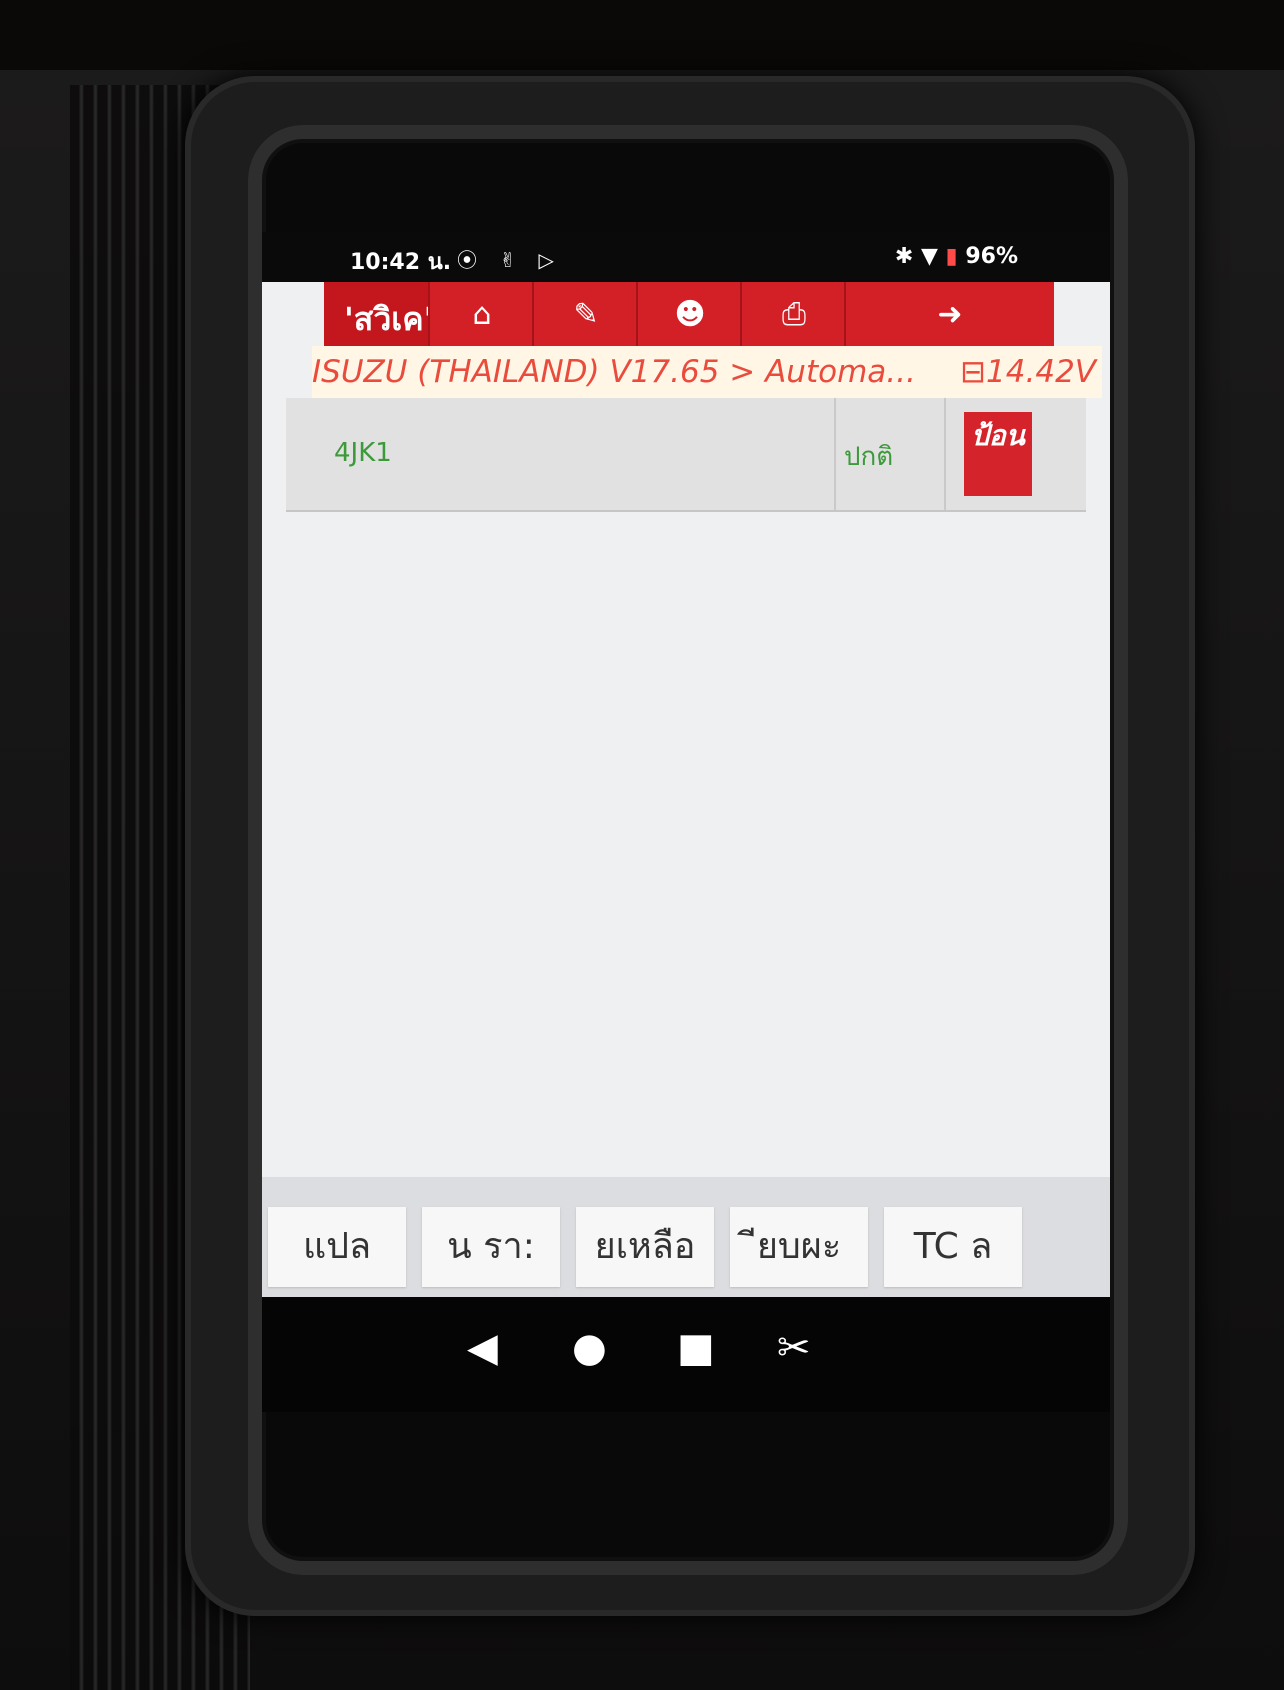 The image size is (1284, 1690). What do you see at coordinates (589, 1348) in the screenshot?
I see `home-nav-icon: ●` at bounding box center [589, 1348].